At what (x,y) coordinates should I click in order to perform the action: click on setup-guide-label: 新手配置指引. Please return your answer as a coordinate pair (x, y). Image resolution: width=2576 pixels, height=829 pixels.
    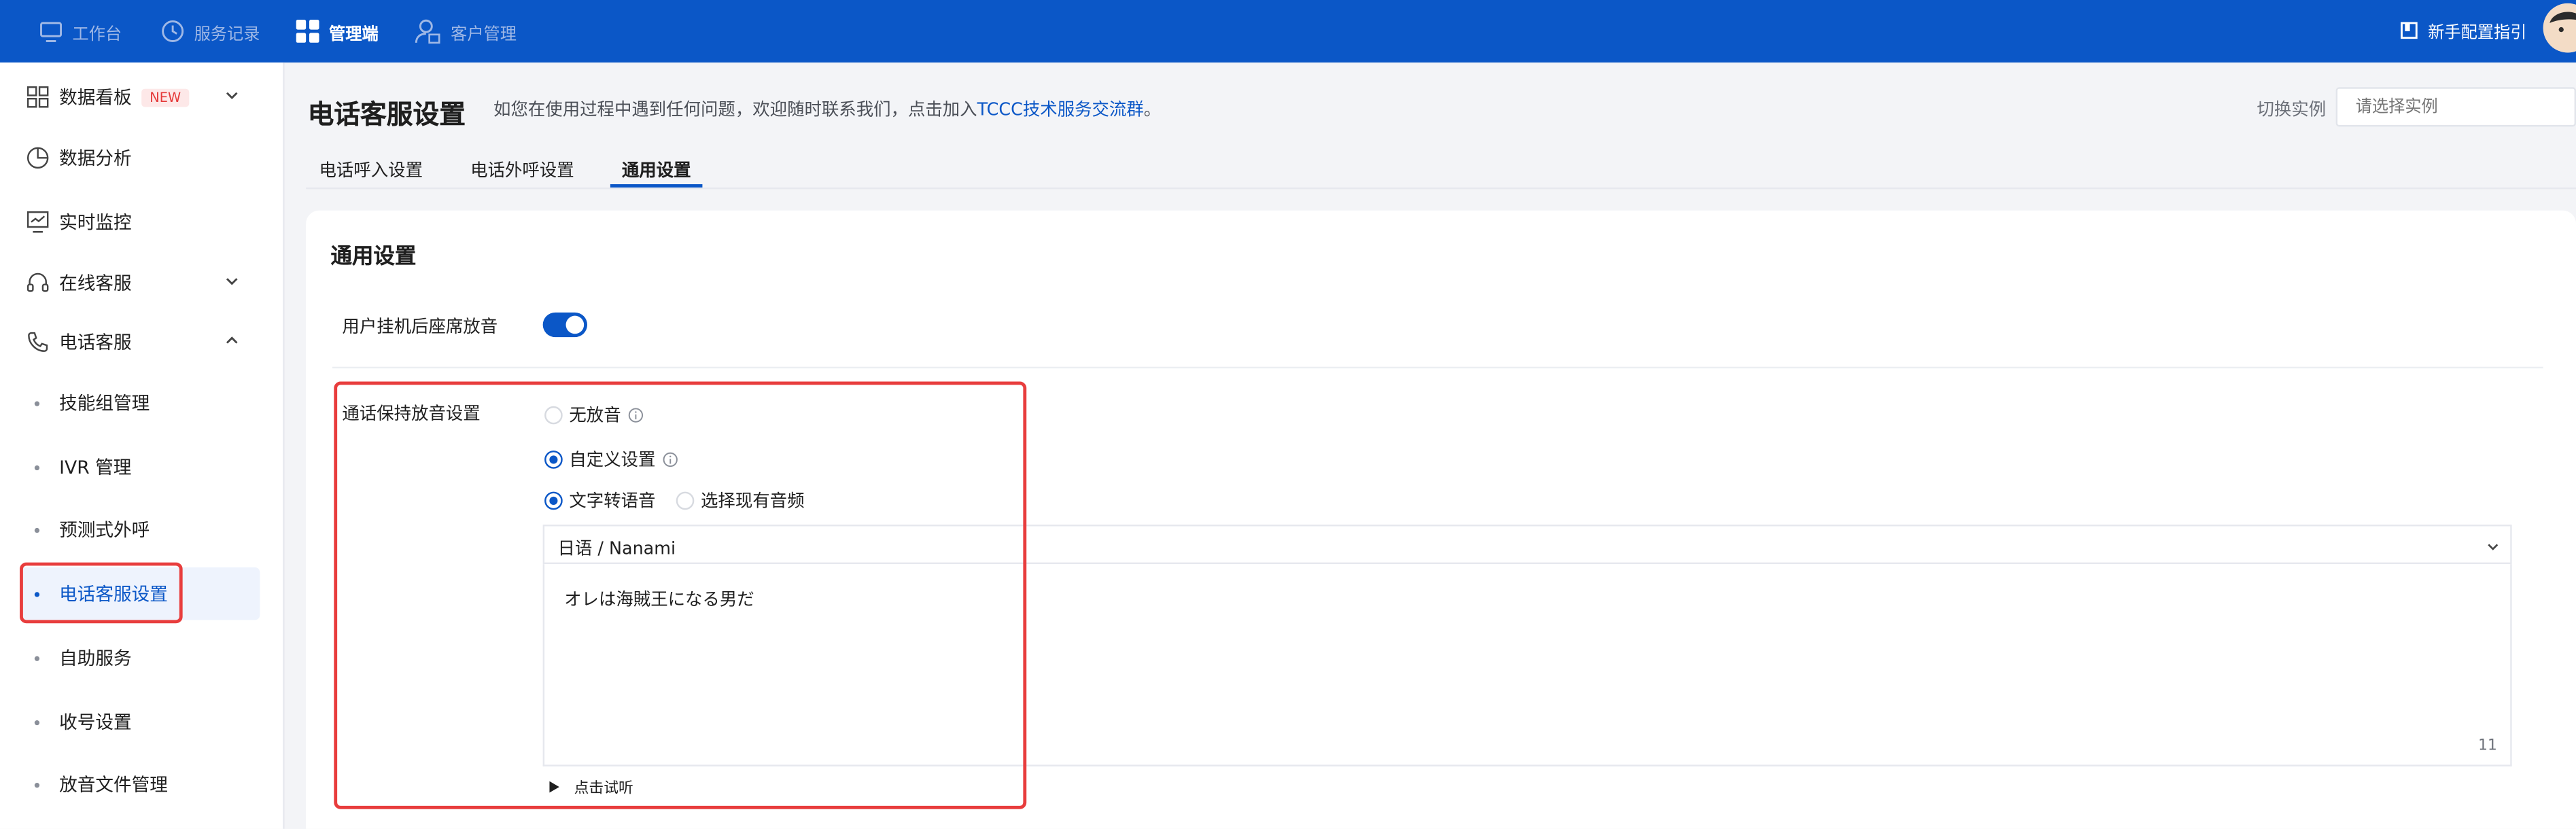
    Looking at the image, I should click on (2477, 33).